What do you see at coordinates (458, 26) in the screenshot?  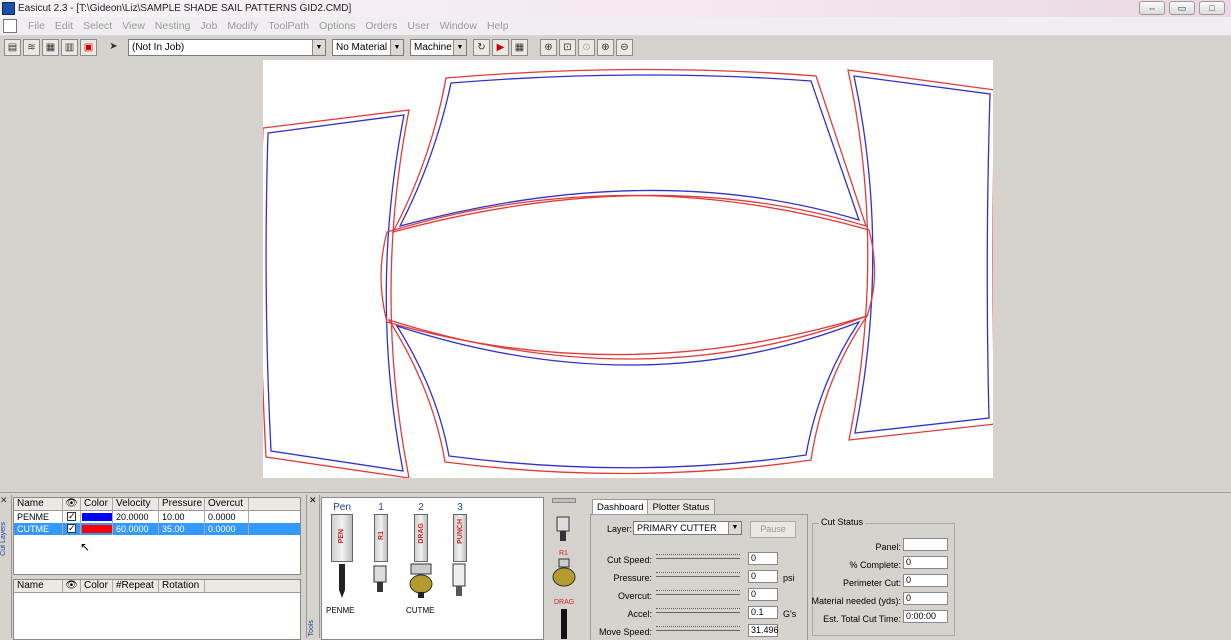 I see `menu-window: Window` at bounding box center [458, 26].